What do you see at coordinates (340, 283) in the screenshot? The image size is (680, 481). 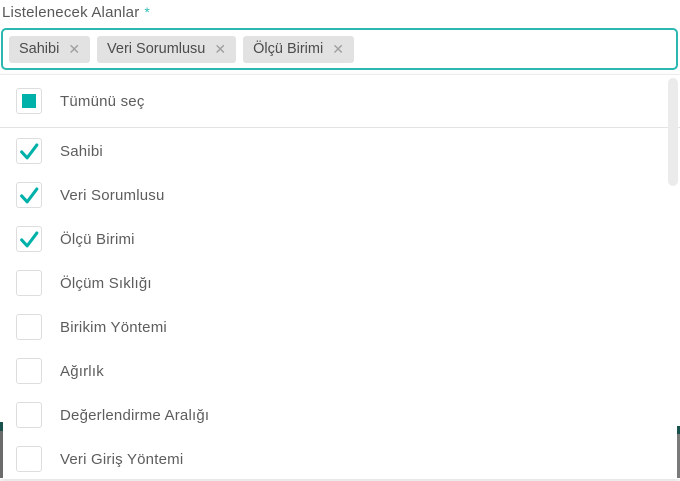 I see `option-row: Ölçüm Sıklığı` at bounding box center [340, 283].